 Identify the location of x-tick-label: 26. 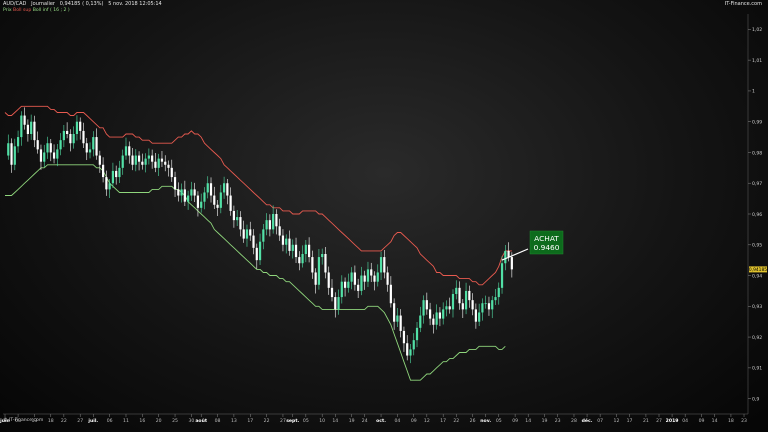
(473, 421).